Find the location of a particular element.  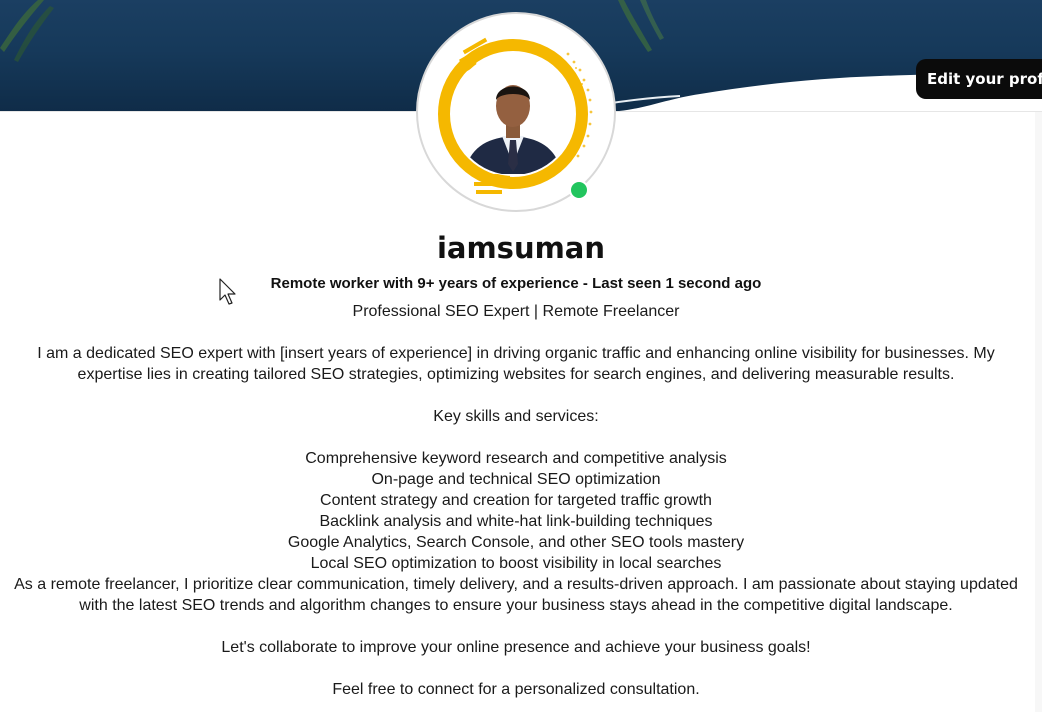

profile-username: iamsuman is located at coordinates (521, 248).